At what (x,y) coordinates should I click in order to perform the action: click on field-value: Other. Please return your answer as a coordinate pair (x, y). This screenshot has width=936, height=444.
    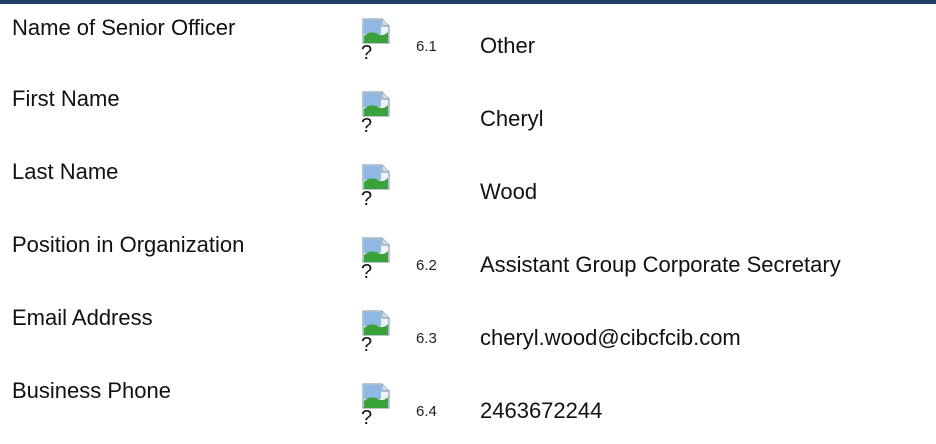
    Looking at the image, I should click on (508, 45).